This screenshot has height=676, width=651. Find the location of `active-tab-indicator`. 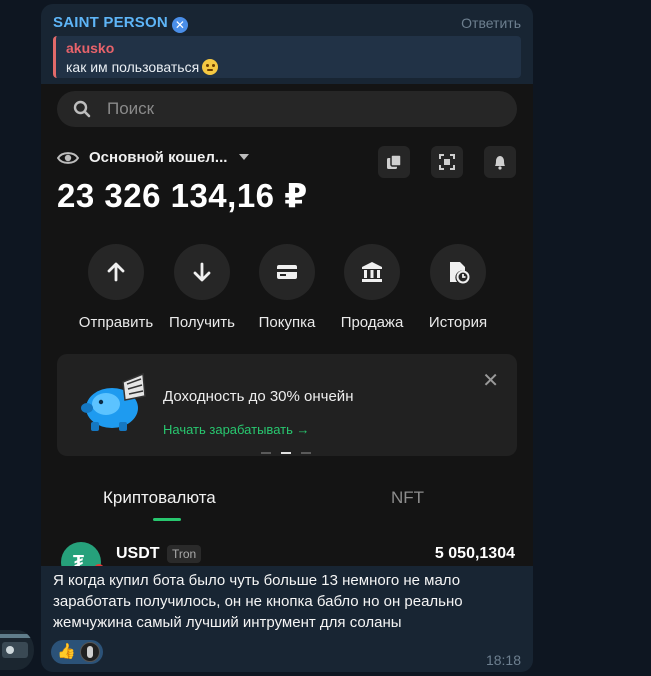

active-tab-indicator is located at coordinates (167, 519).